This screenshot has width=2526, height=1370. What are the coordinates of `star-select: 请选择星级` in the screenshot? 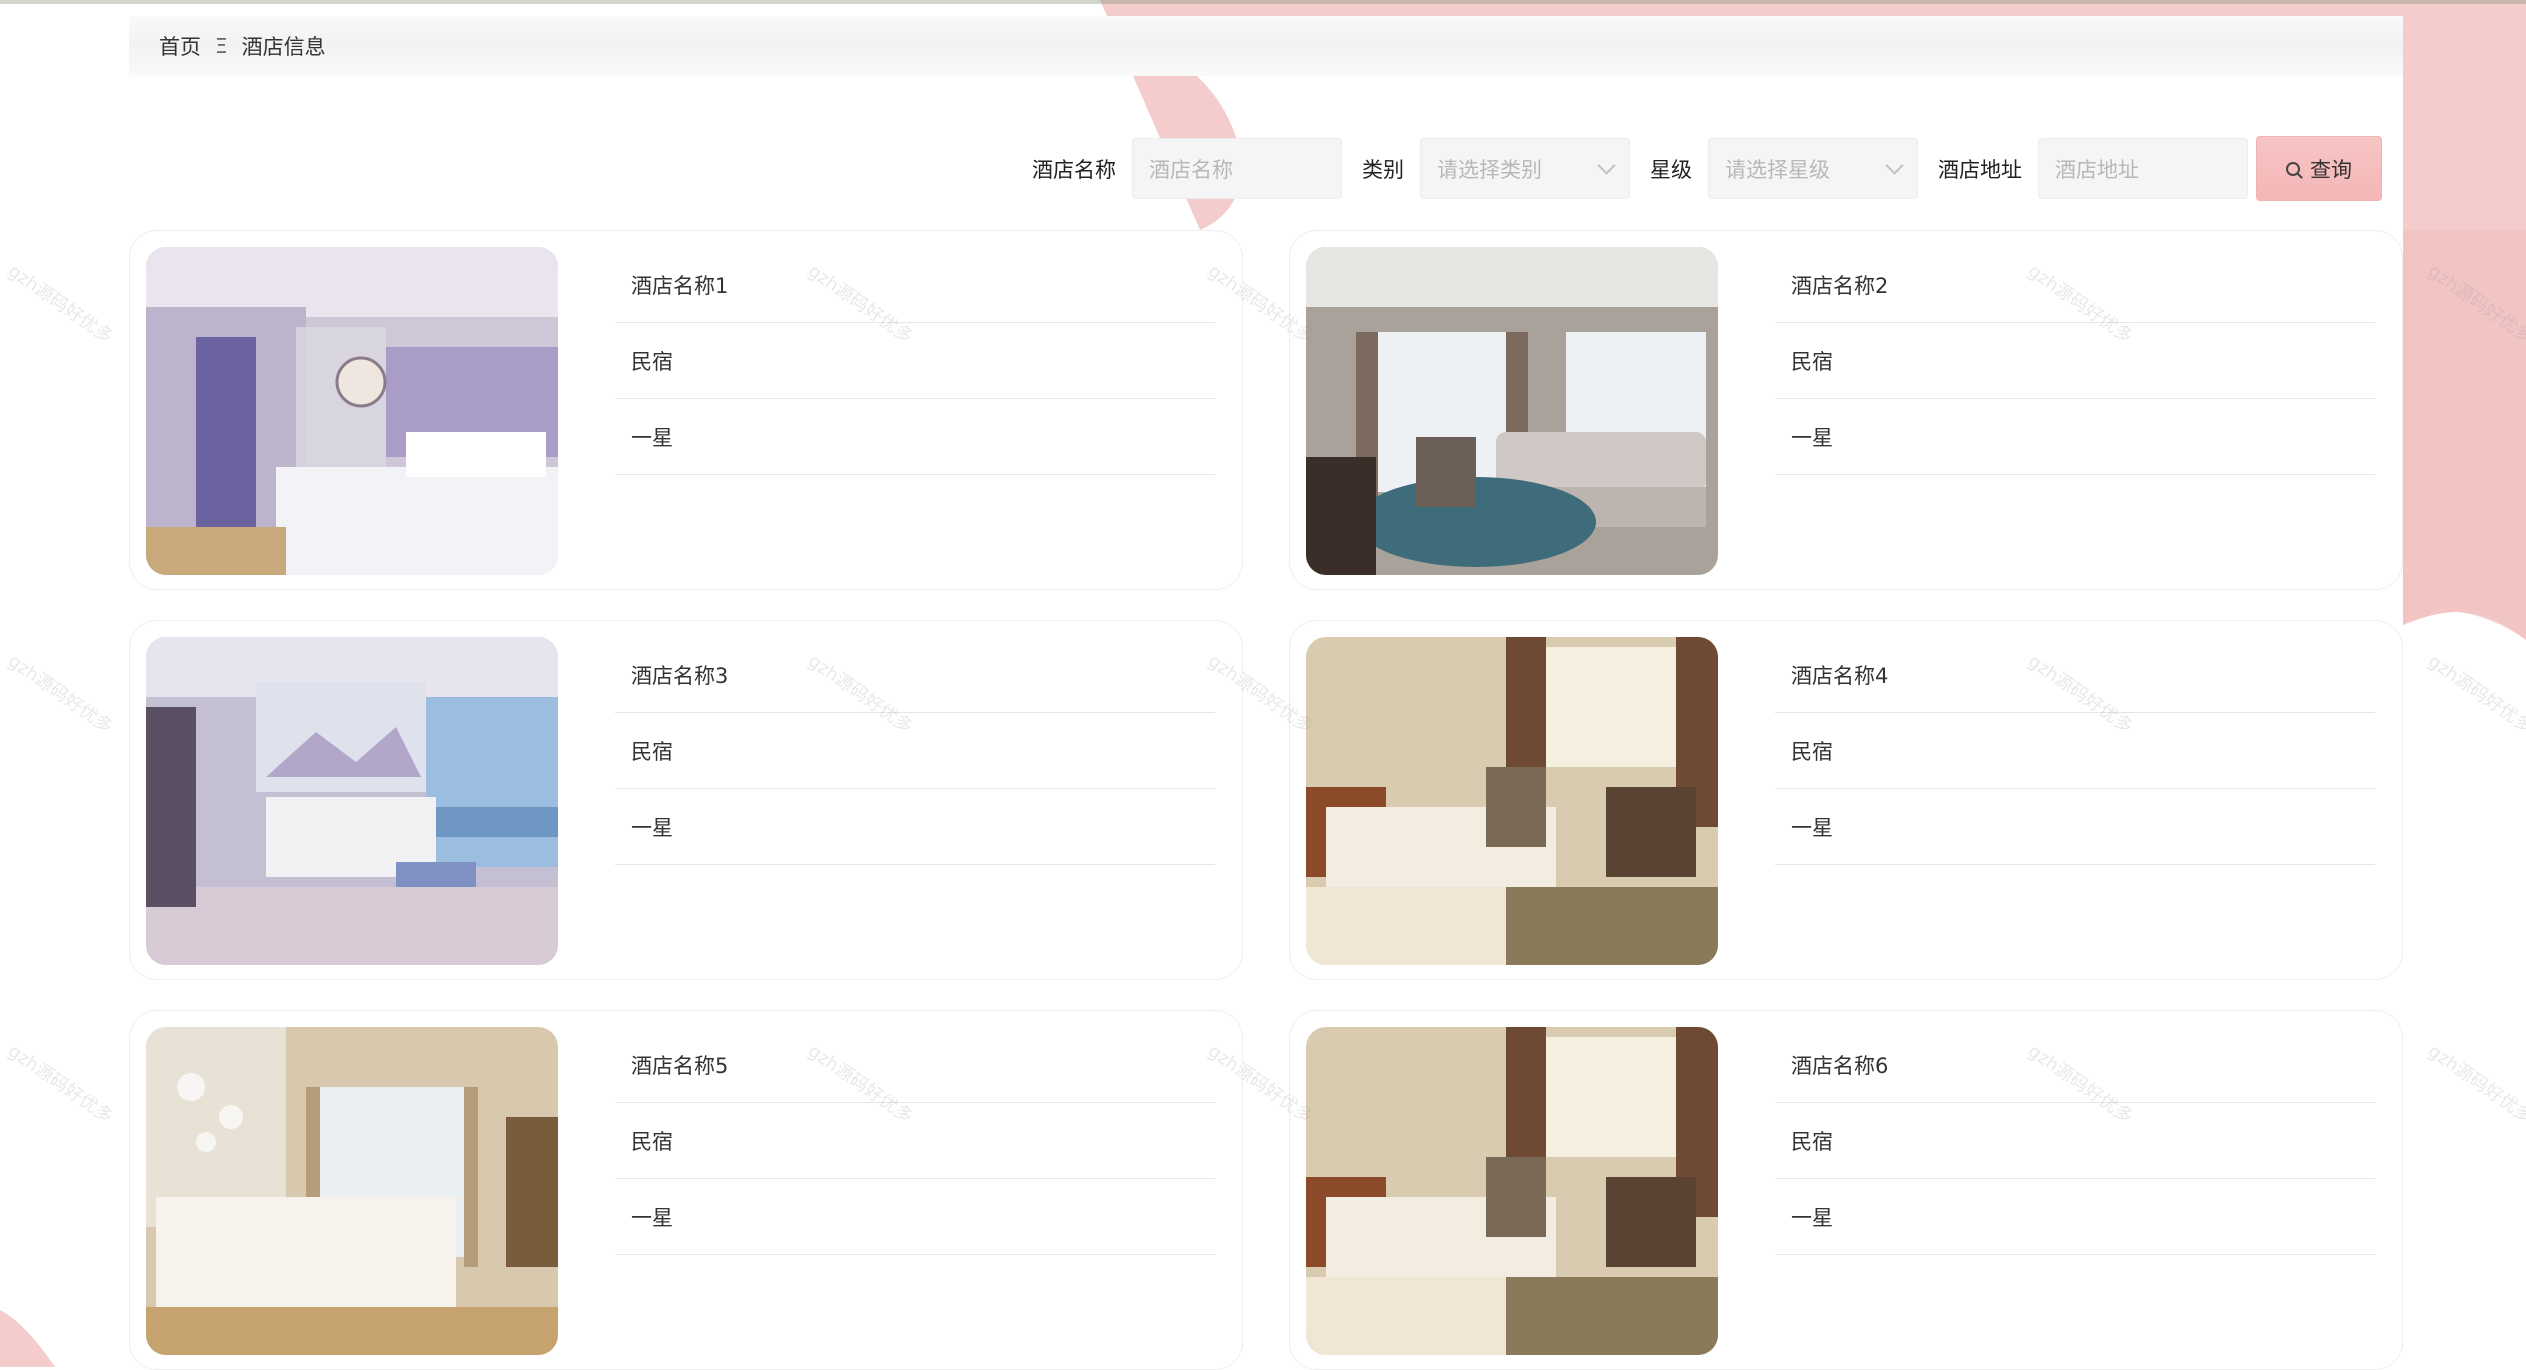 It's located at (1813, 168).